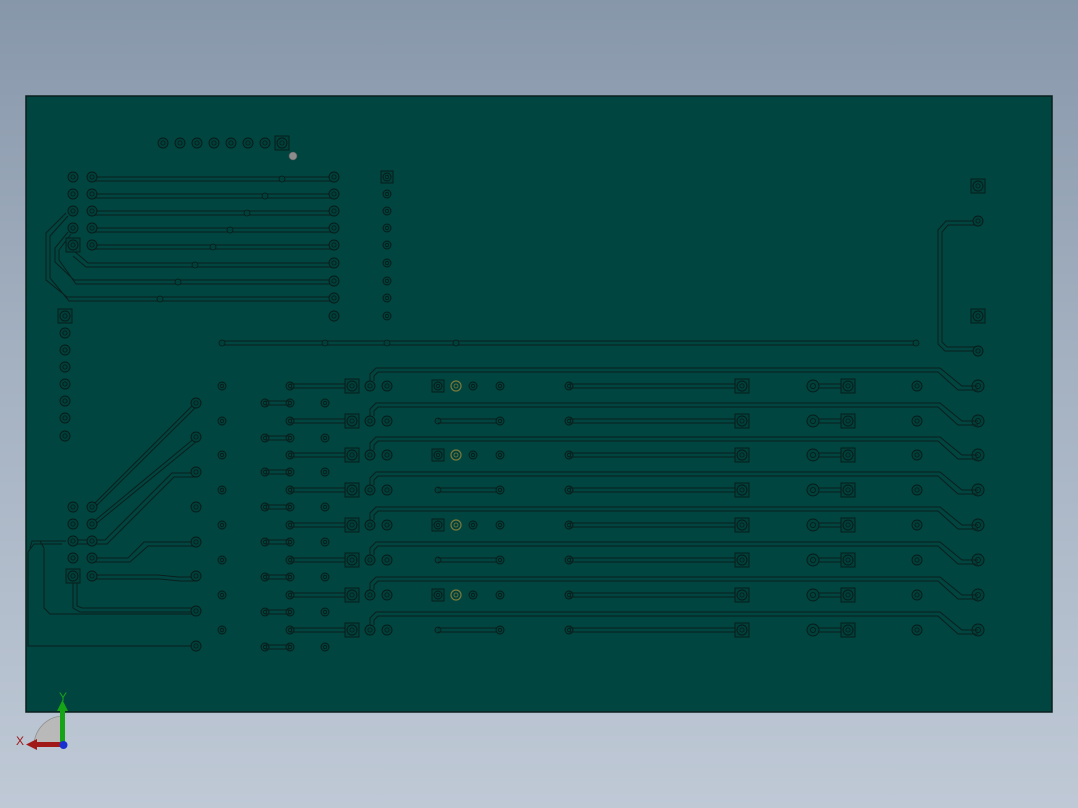 Image resolution: width=1078 pixels, height=808 pixels. Describe the element at coordinates (63, 745) in the screenshot. I see `z-axis-dot` at that location.